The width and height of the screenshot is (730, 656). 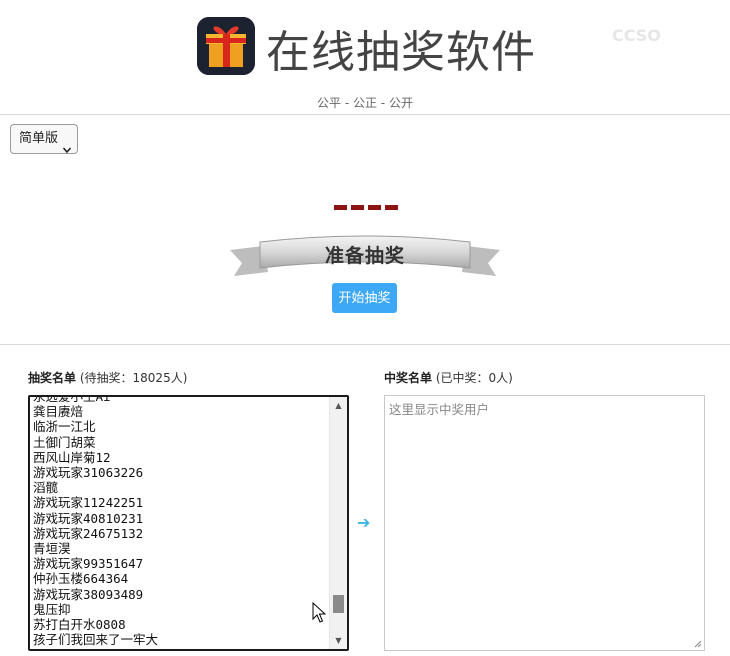 I want to click on page-title: 在线抽奖软件, so click(x=401, y=52).